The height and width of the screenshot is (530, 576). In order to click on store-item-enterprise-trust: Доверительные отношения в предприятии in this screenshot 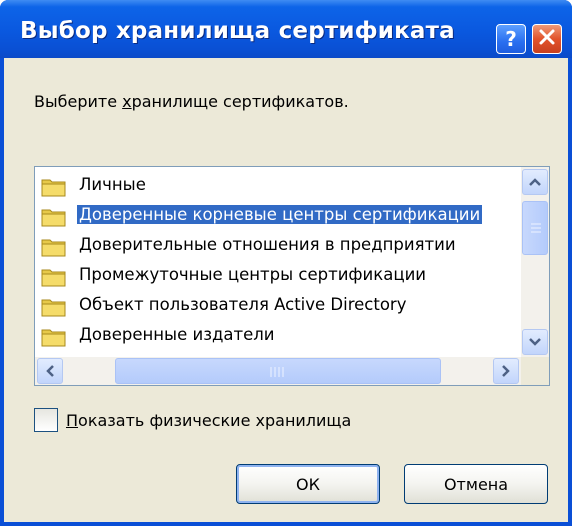, I will do `click(278, 246)`.